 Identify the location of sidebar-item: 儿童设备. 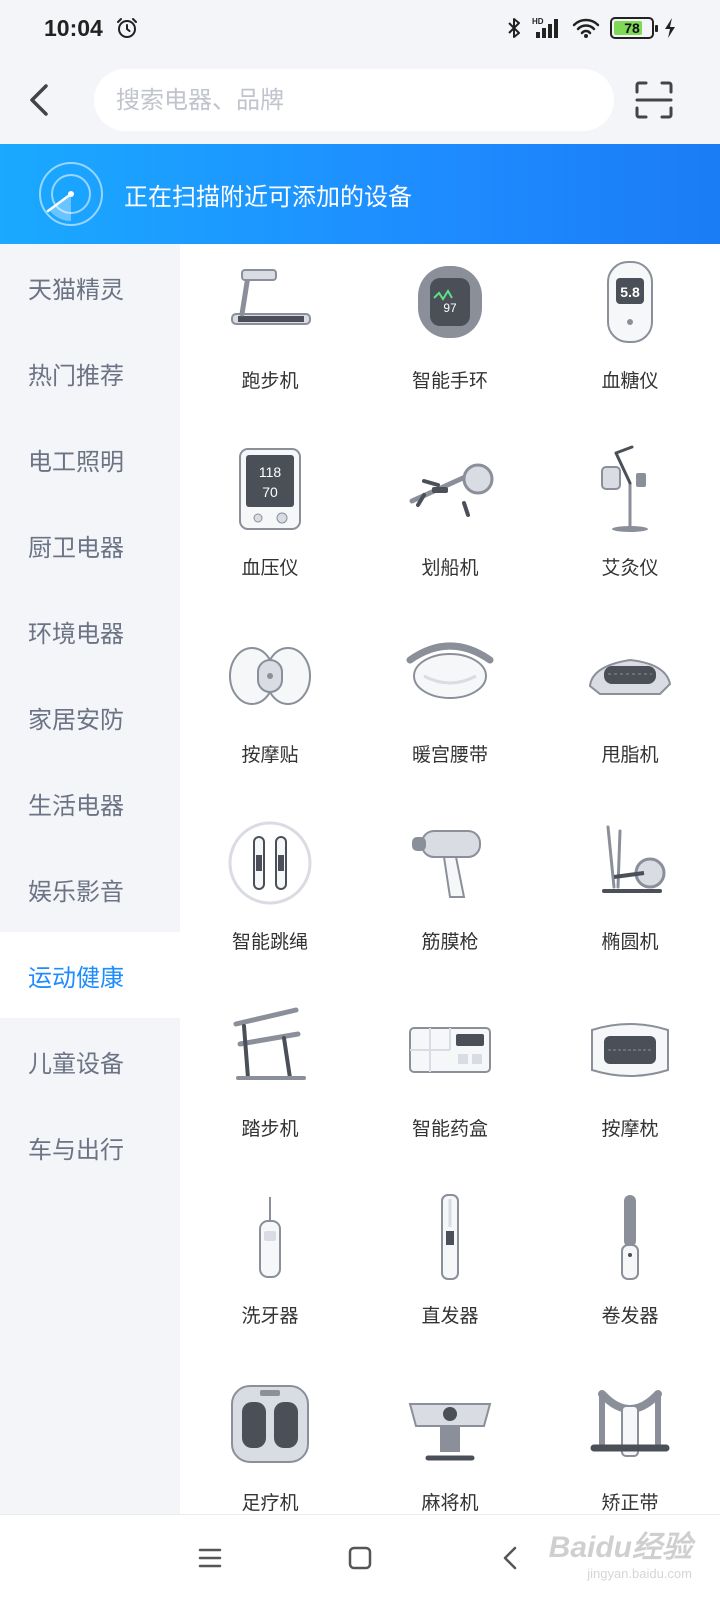
(90, 1061).